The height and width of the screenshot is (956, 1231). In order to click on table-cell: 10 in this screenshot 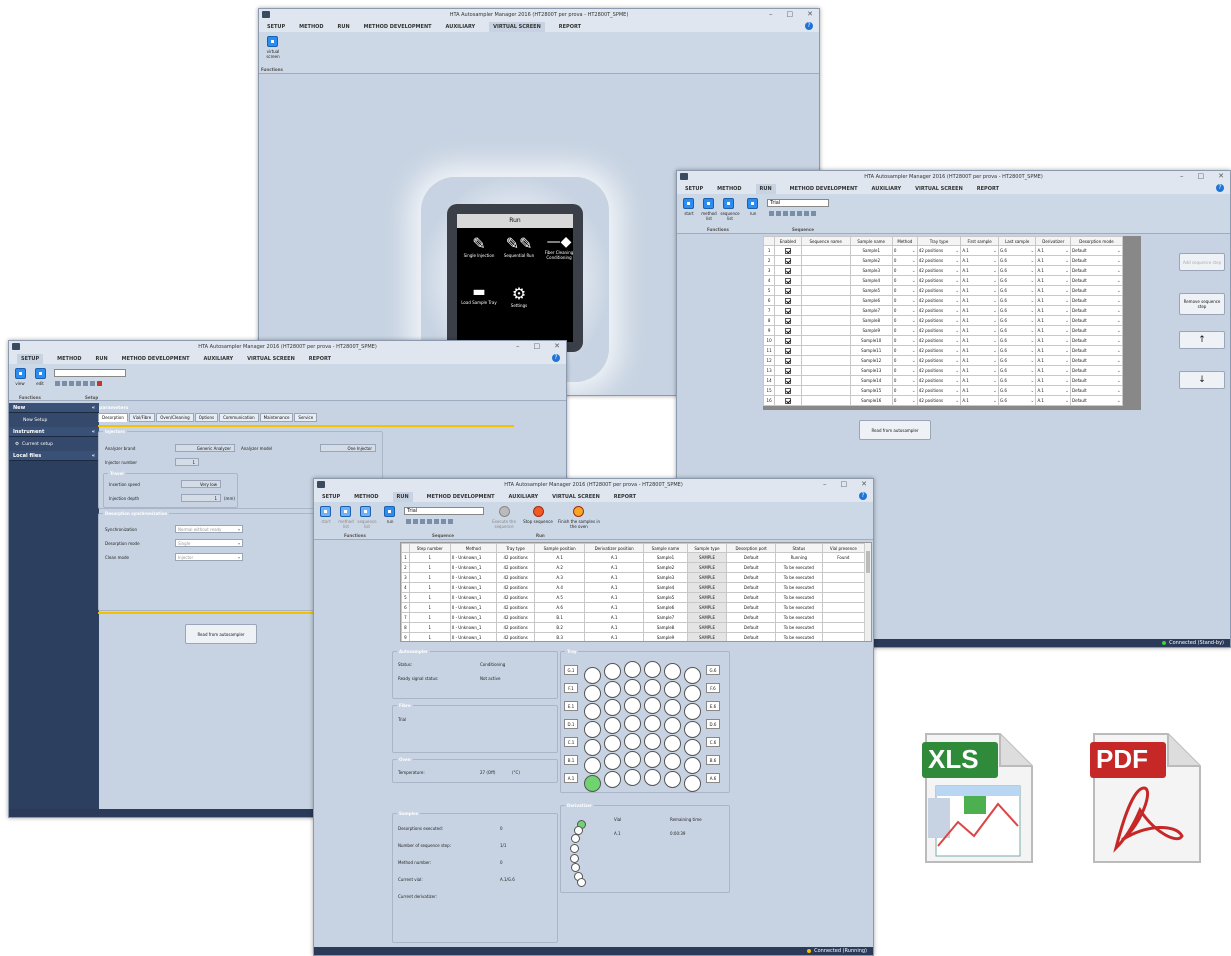, I will do `click(769, 340)`.